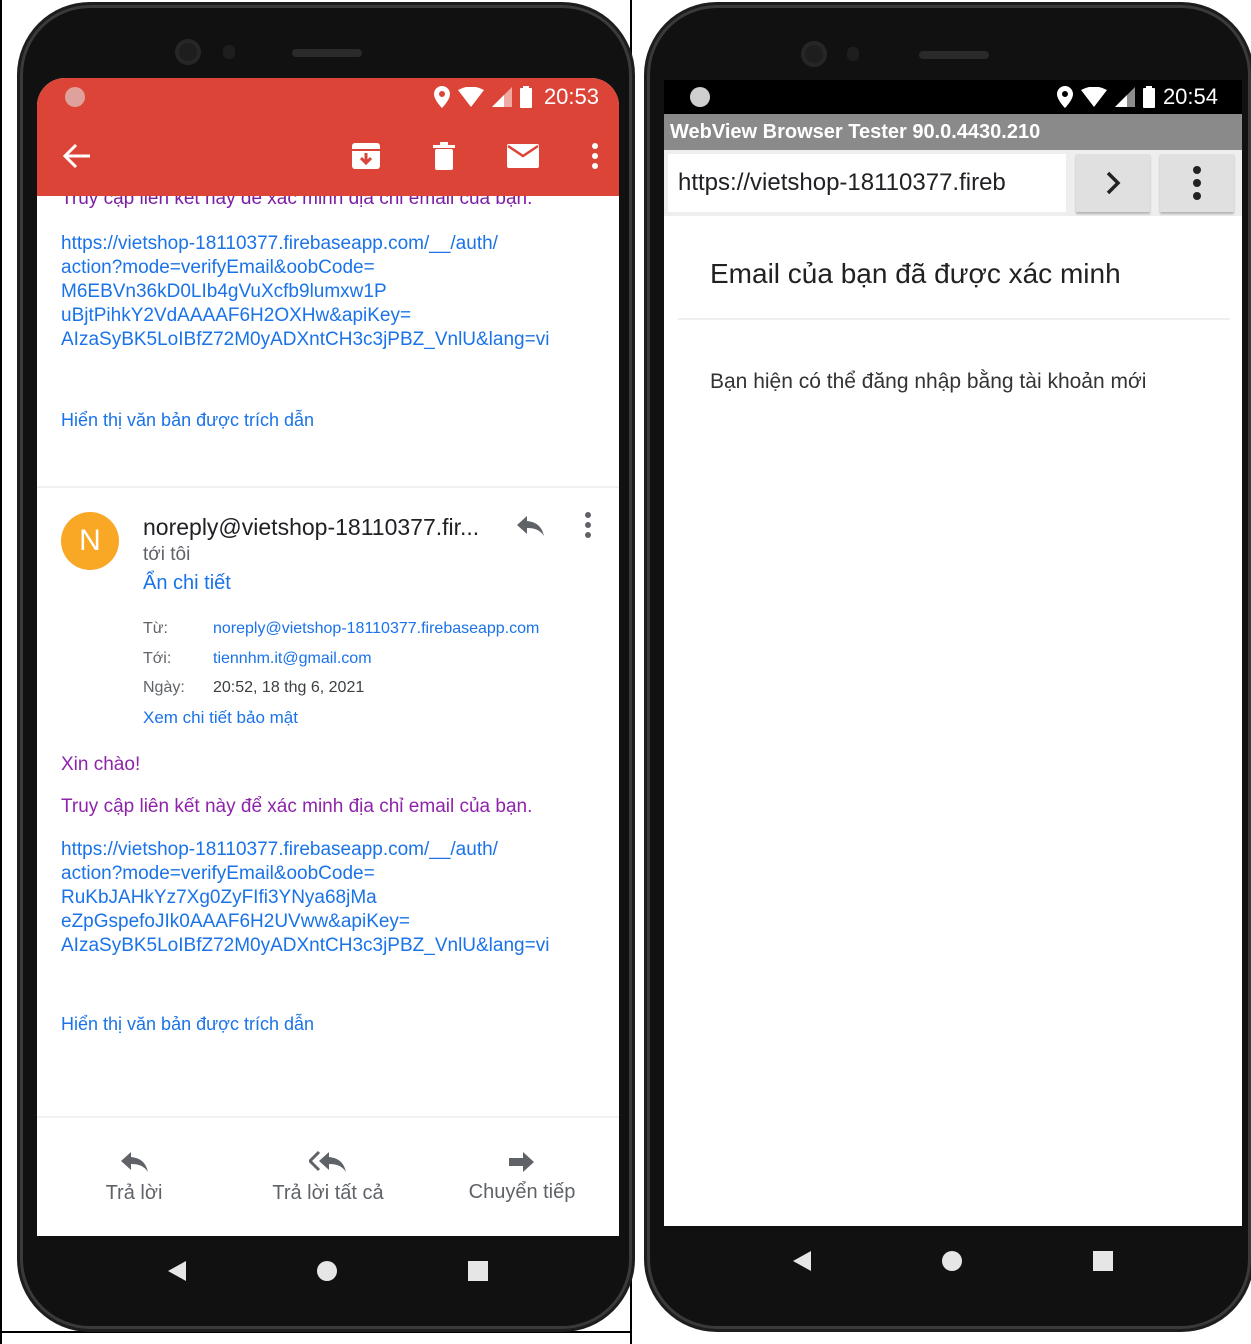 The width and height of the screenshot is (1251, 1344). Describe the element at coordinates (187, 420) in the screenshot. I see `show-quoted-text-1: Hiển thị văn bản được trích dẫn` at that location.